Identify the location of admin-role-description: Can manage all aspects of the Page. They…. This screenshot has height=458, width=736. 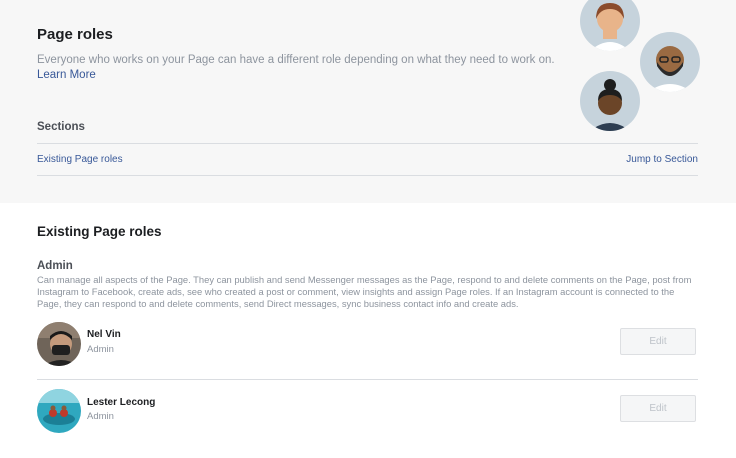
(364, 291).